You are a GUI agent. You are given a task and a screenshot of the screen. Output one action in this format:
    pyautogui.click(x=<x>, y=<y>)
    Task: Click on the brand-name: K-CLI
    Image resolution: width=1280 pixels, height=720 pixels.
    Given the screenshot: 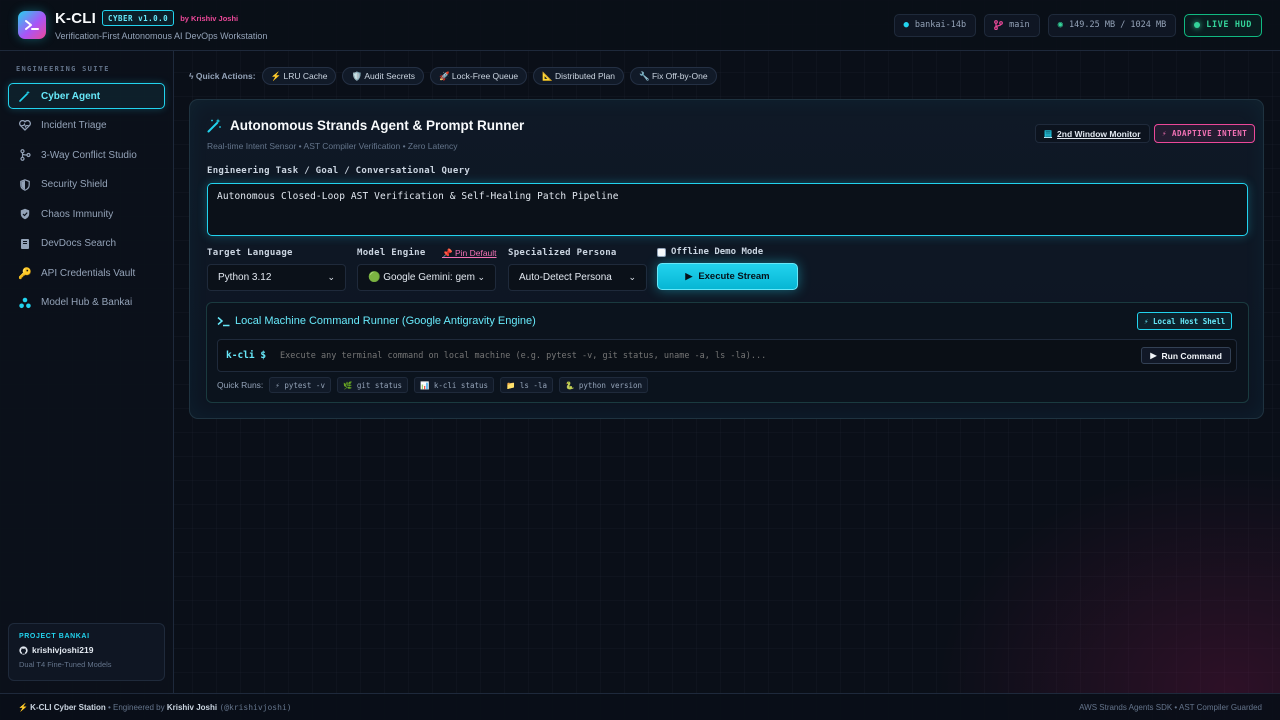 What is the action you would take?
    pyautogui.click(x=75, y=18)
    